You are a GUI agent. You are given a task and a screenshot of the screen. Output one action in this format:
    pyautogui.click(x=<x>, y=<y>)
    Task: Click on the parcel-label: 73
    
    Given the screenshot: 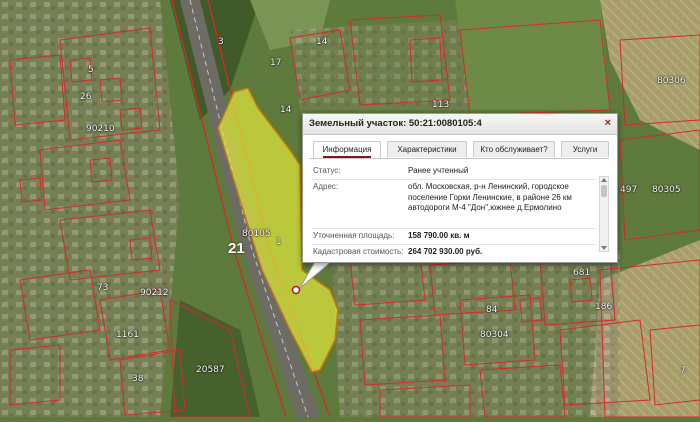 What is the action you would take?
    pyautogui.click(x=103, y=288)
    